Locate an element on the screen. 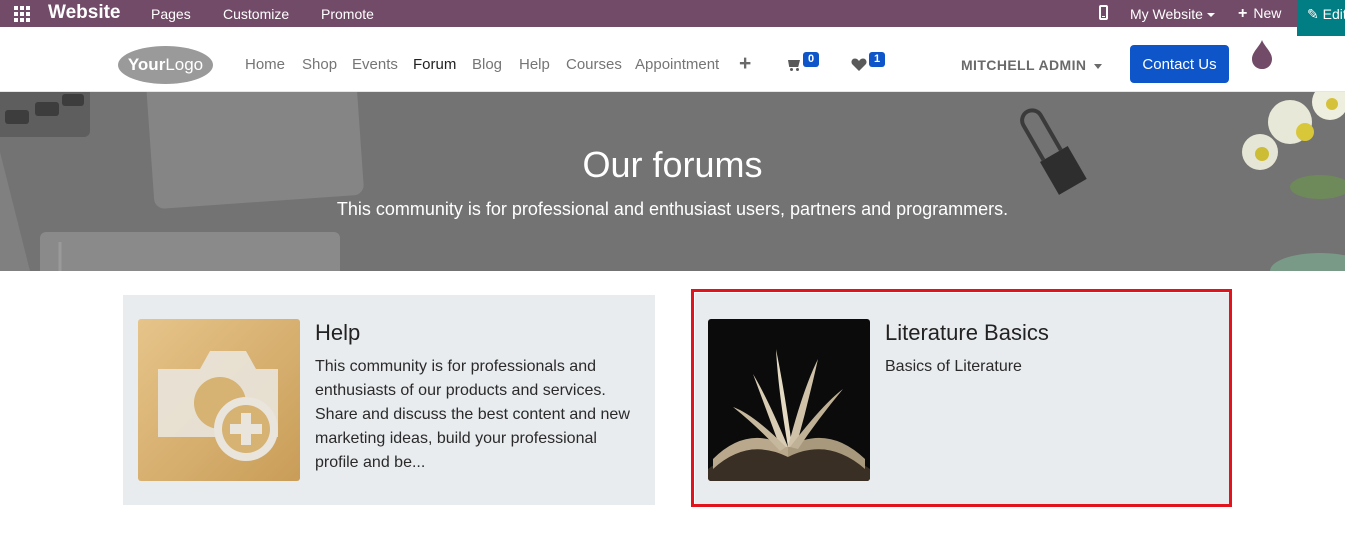 This screenshot has width=1345, height=543. app-title: Website is located at coordinates (84, 13).